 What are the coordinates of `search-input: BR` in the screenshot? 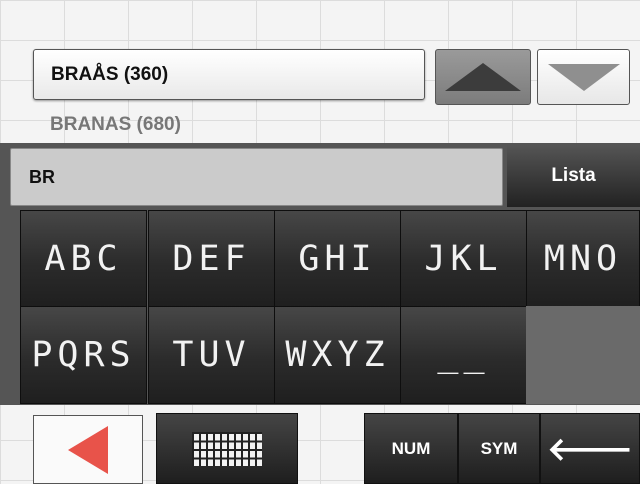 It's located at (256, 177).